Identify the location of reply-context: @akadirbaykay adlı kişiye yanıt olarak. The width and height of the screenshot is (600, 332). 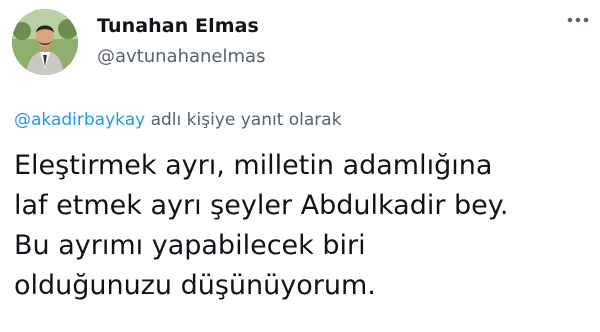
(178, 120).